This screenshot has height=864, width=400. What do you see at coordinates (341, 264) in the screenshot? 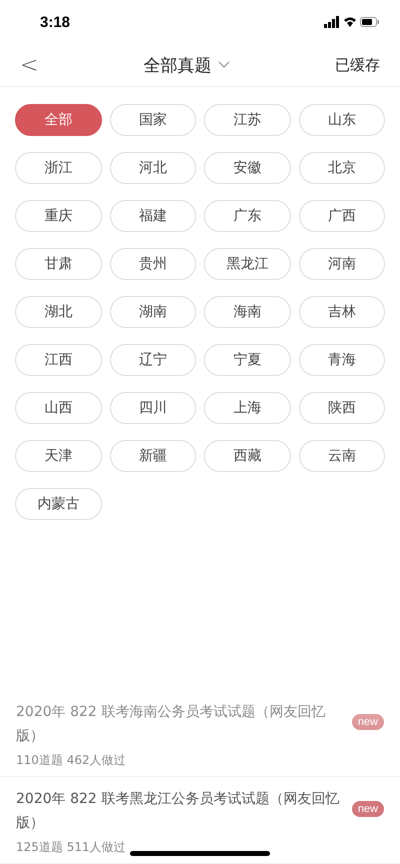
I see `region-chip: 河南` at bounding box center [341, 264].